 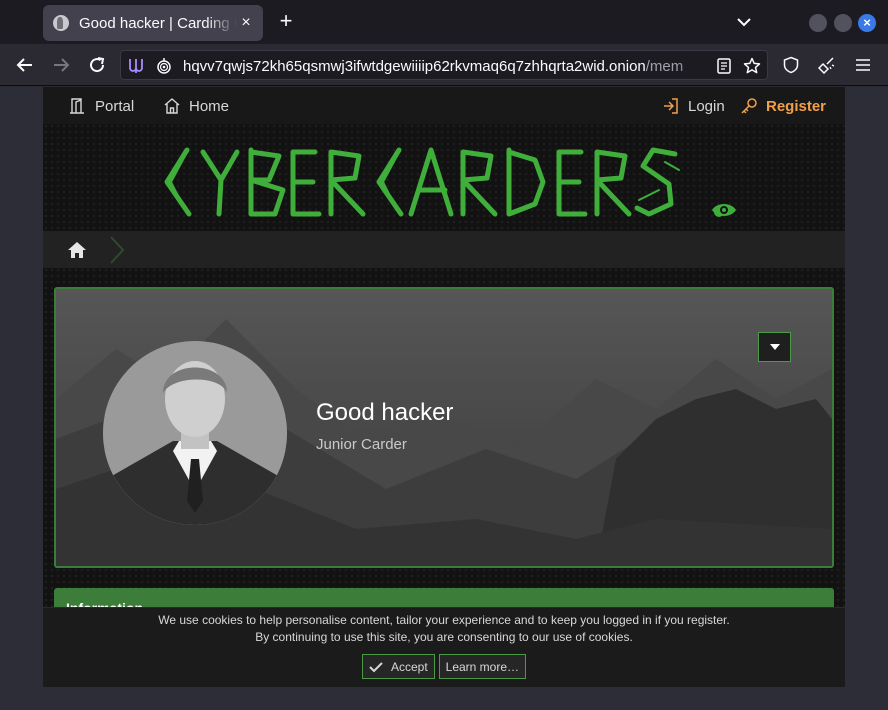 What do you see at coordinates (286, 22) in the screenshot?
I see `new-tab-button: +` at bounding box center [286, 22].